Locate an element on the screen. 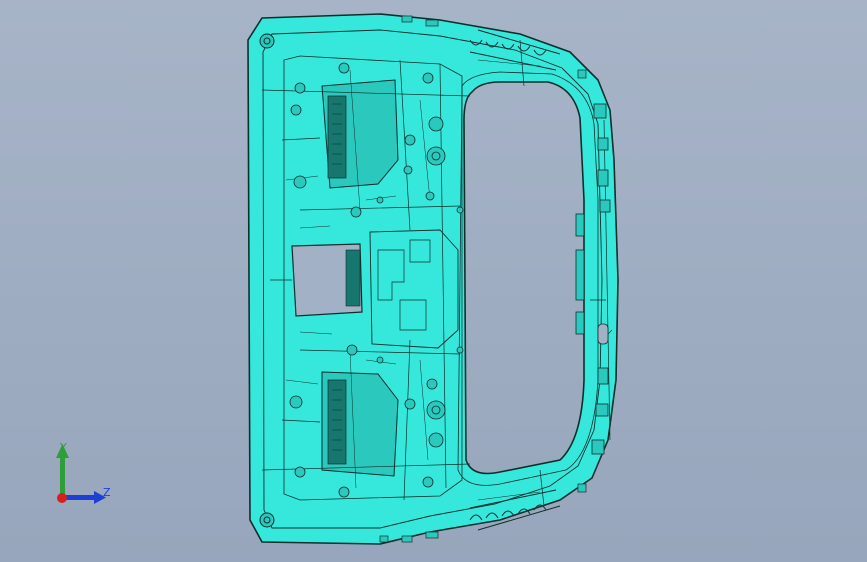  lower-slot is located at coordinates (337, 422).